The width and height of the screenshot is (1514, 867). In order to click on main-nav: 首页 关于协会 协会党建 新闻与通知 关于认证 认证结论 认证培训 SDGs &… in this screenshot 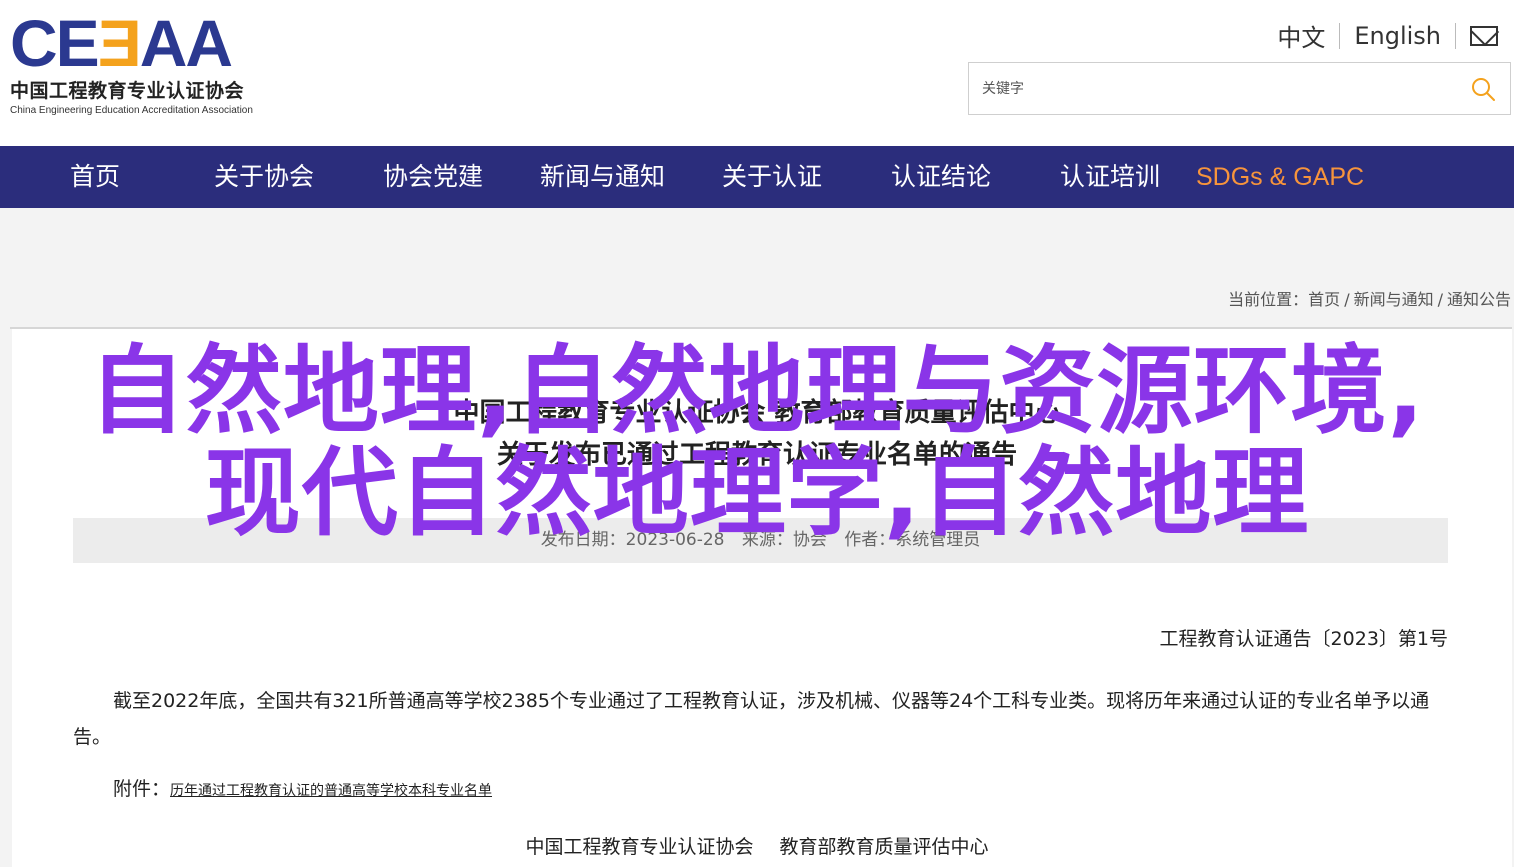, I will do `click(757, 177)`.